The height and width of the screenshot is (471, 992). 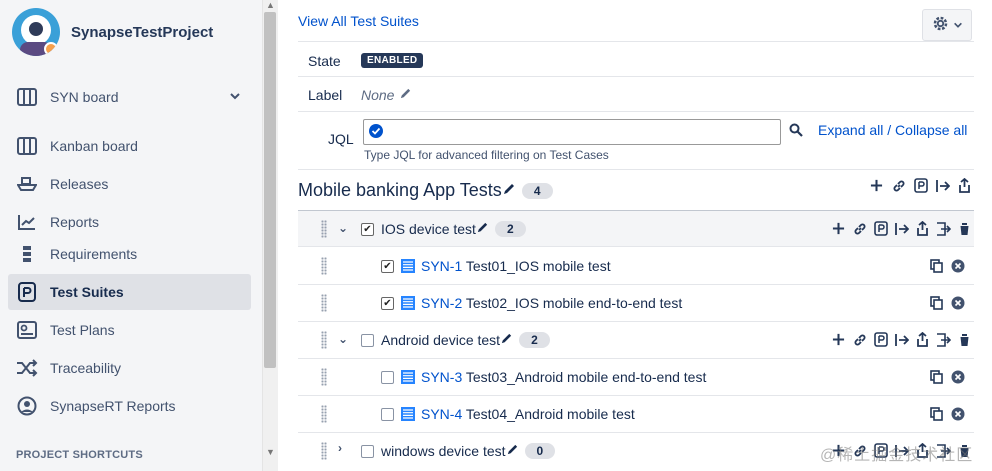 What do you see at coordinates (129, 184) in the screenshot?
I see `sidebar-item-releases: Releases` at bounding box center [129, 184].